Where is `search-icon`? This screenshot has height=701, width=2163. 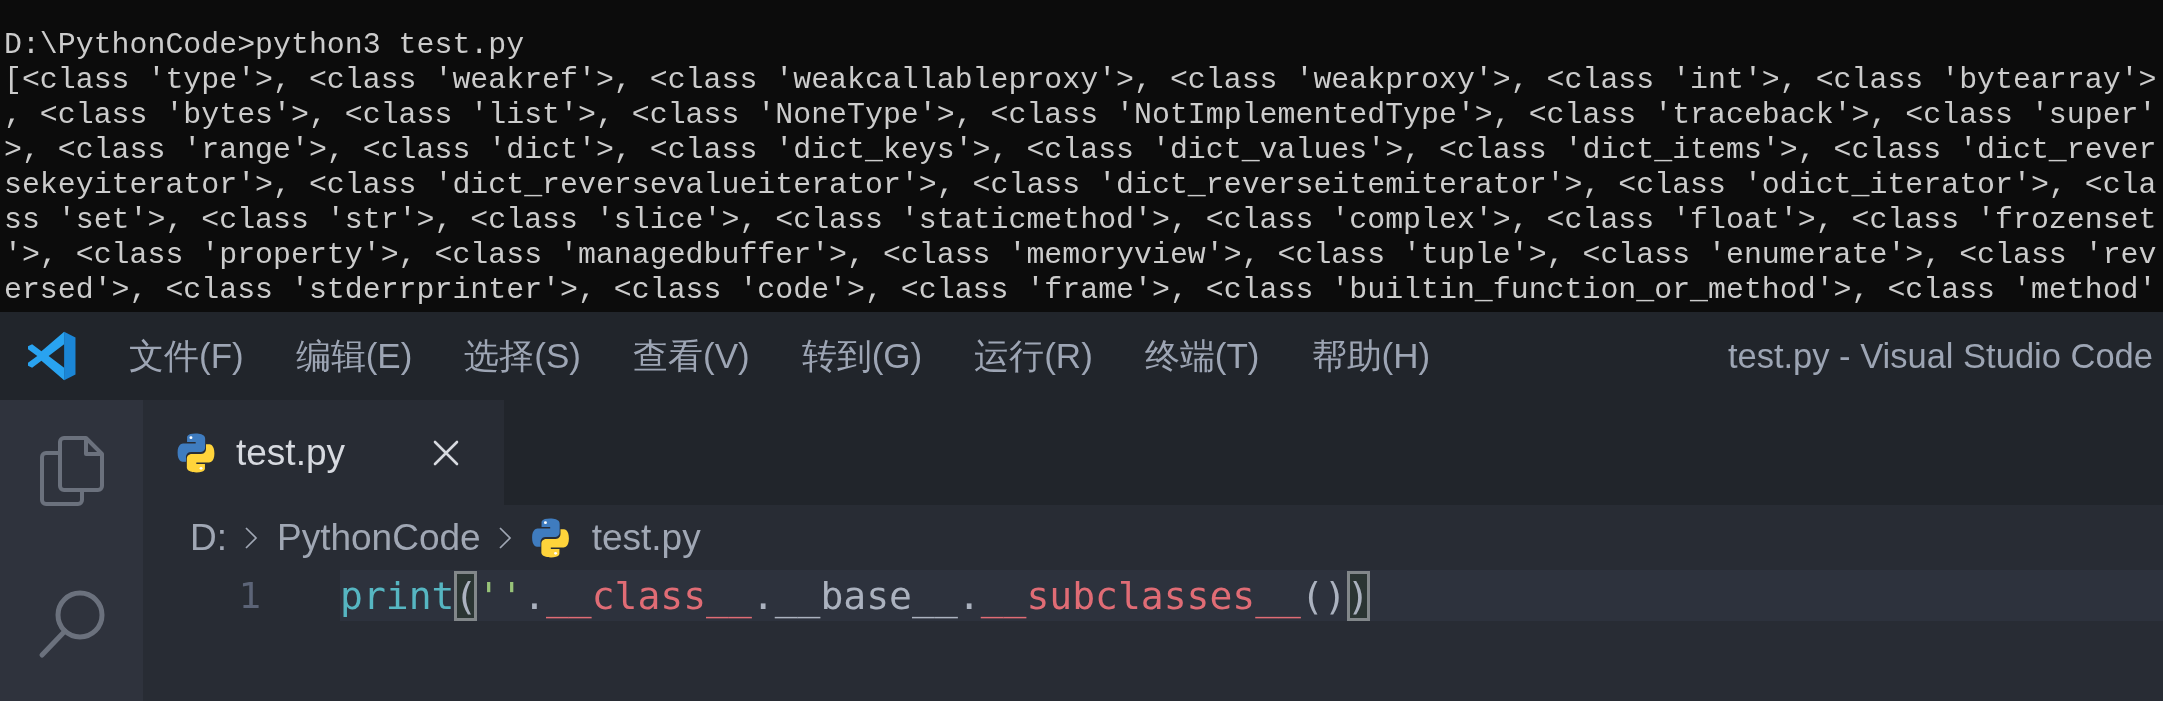 search-icon is located at coordinates (71, 624).